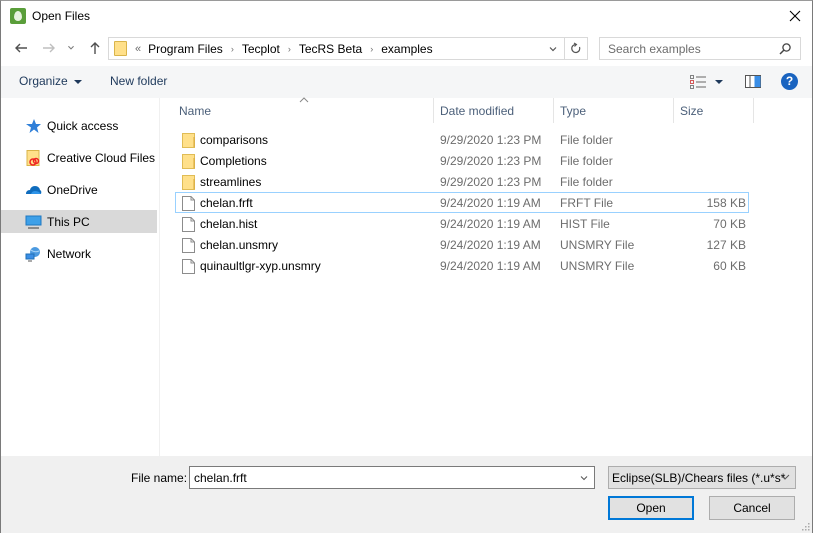 This screenshot has height=533, width=813. What do you see at coordinates (77, 81) in the screenshot?
I see `caret-down-icon` at bounding box center [77, 81].